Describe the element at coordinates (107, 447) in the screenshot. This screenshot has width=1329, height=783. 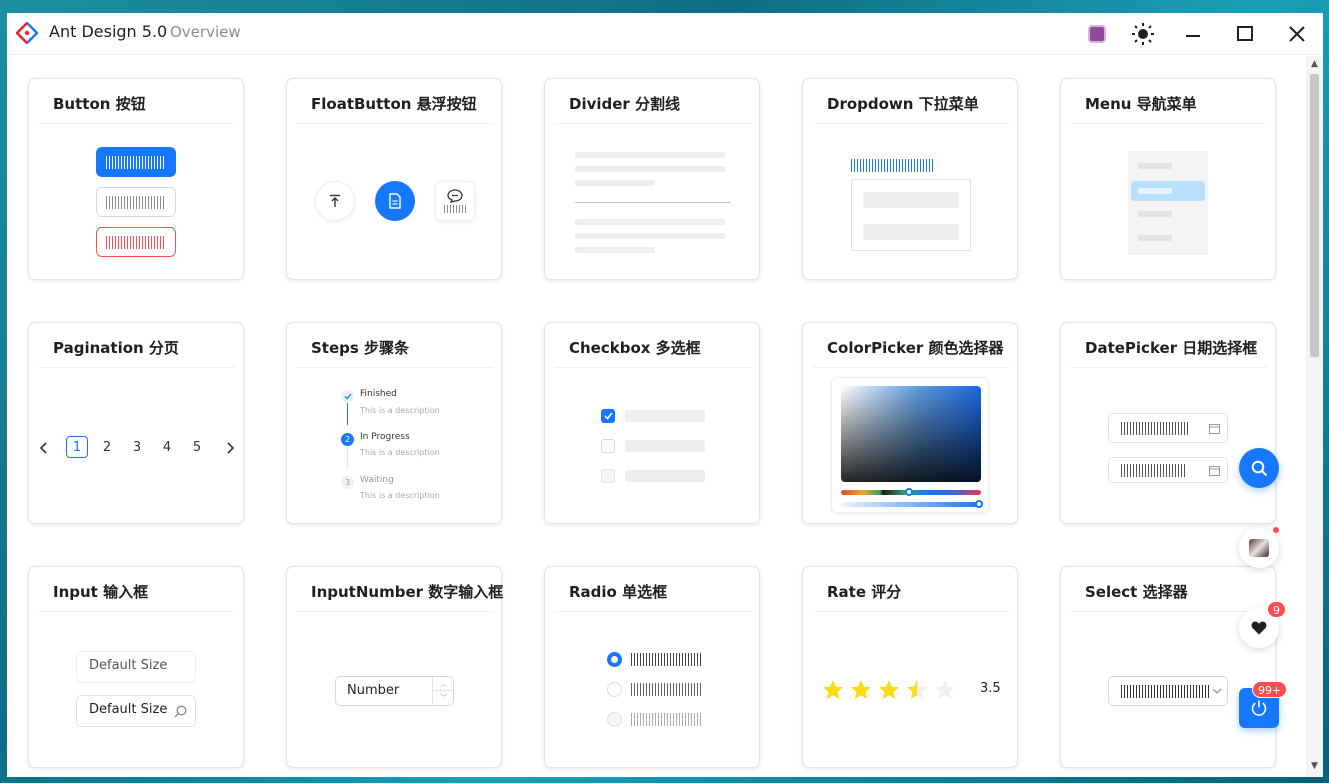
I see `pagination-page: 2` at that location.